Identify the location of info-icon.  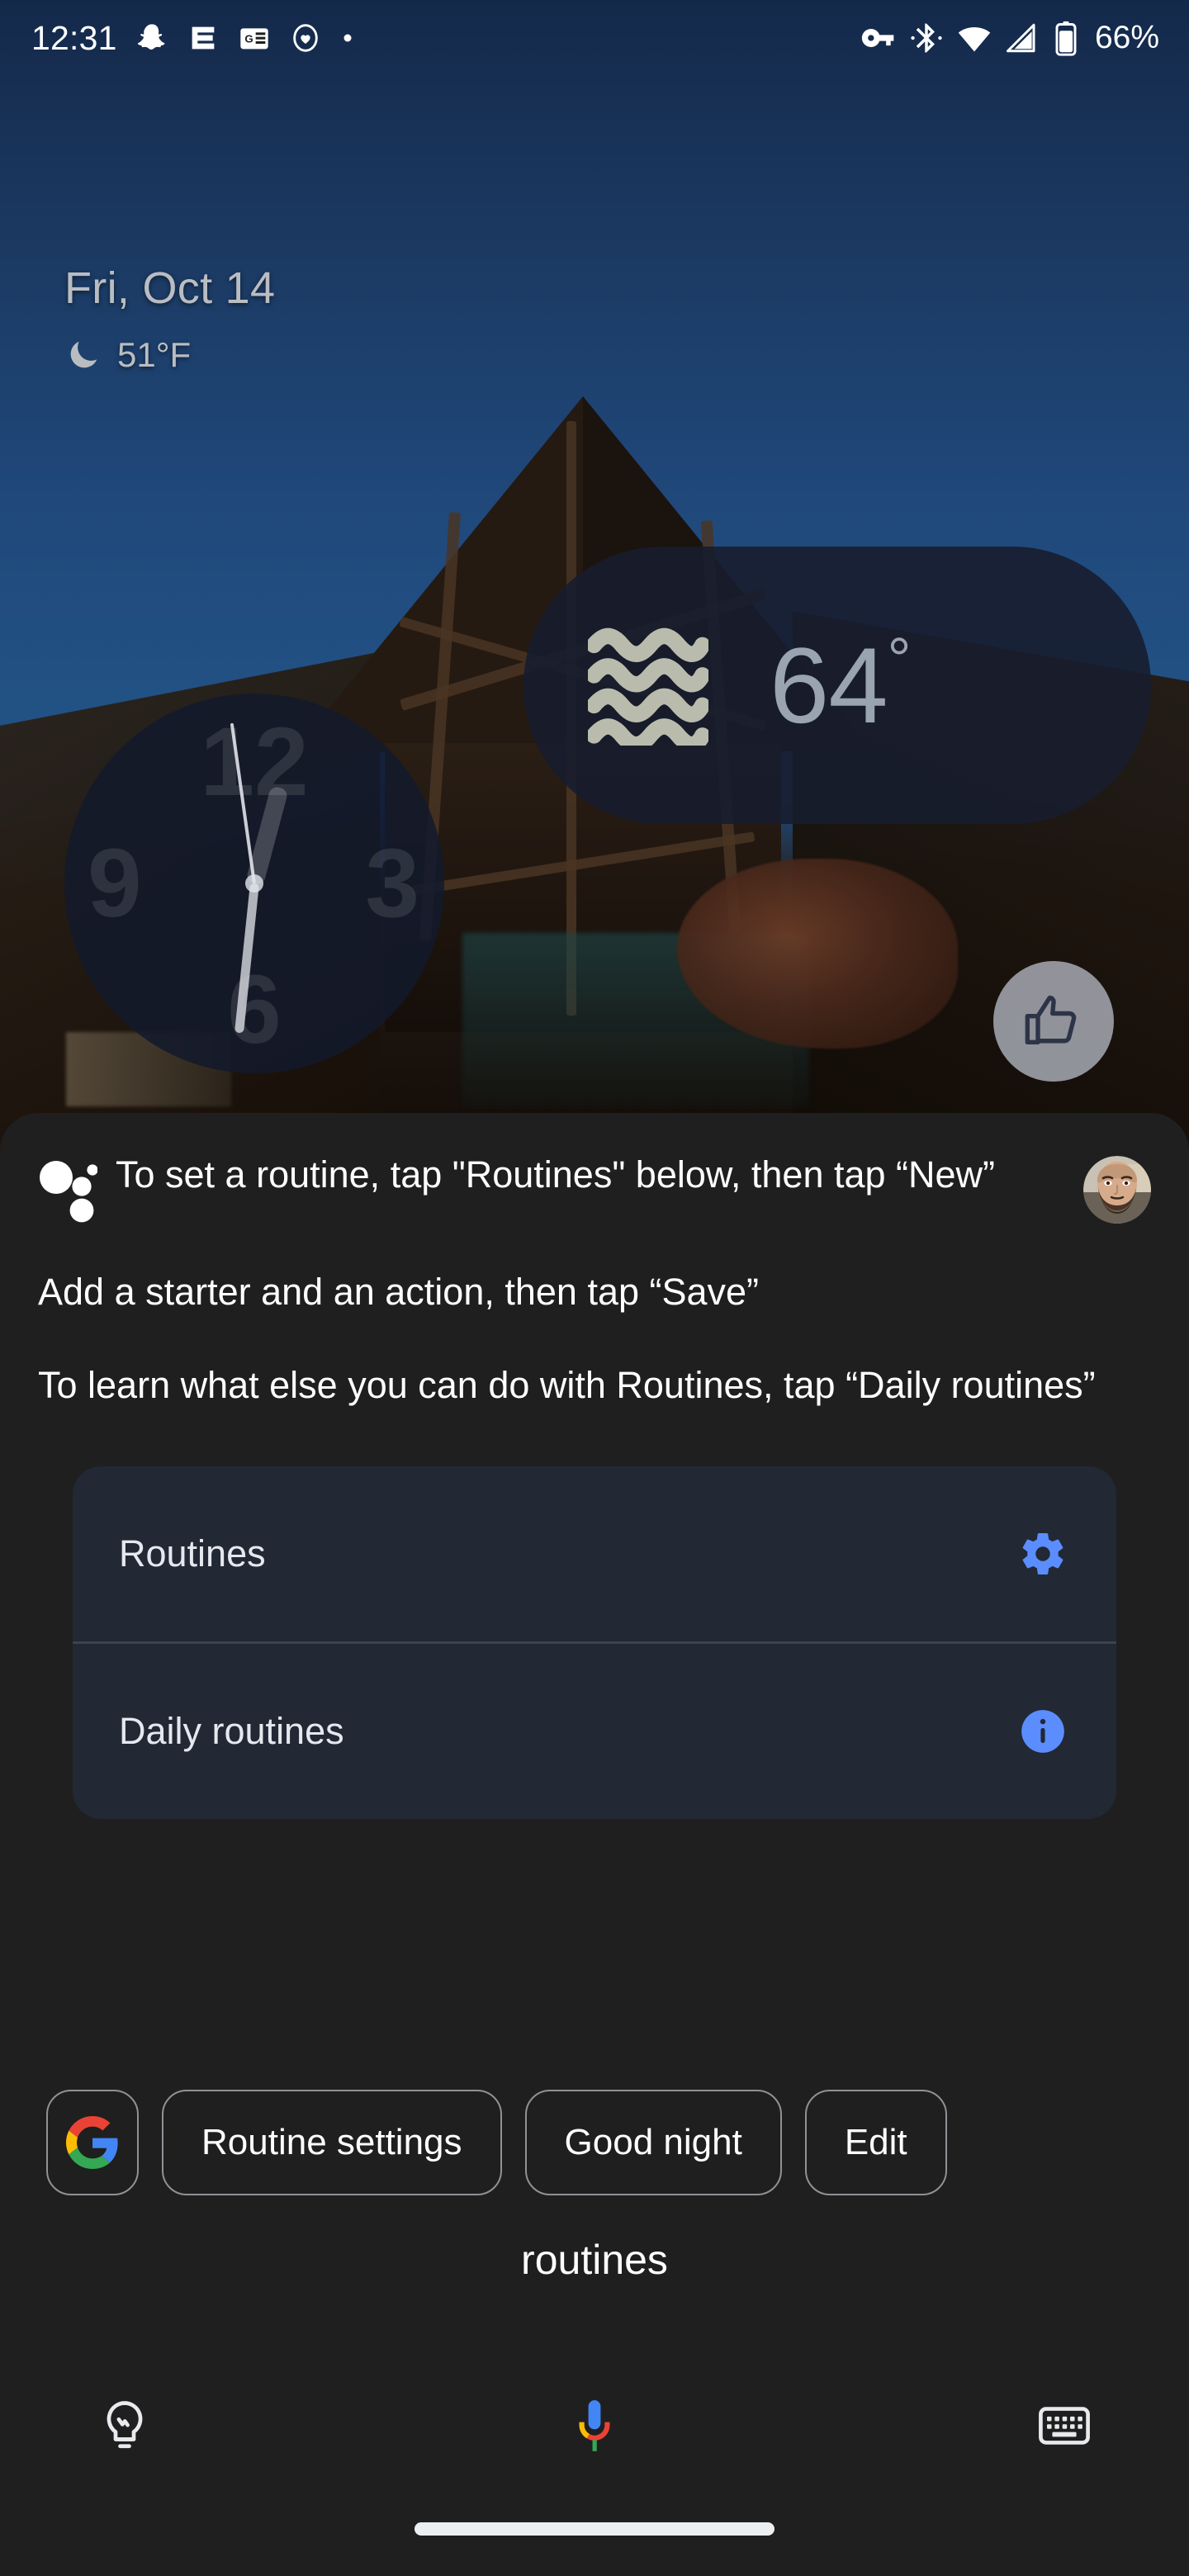
(1042, 1731).